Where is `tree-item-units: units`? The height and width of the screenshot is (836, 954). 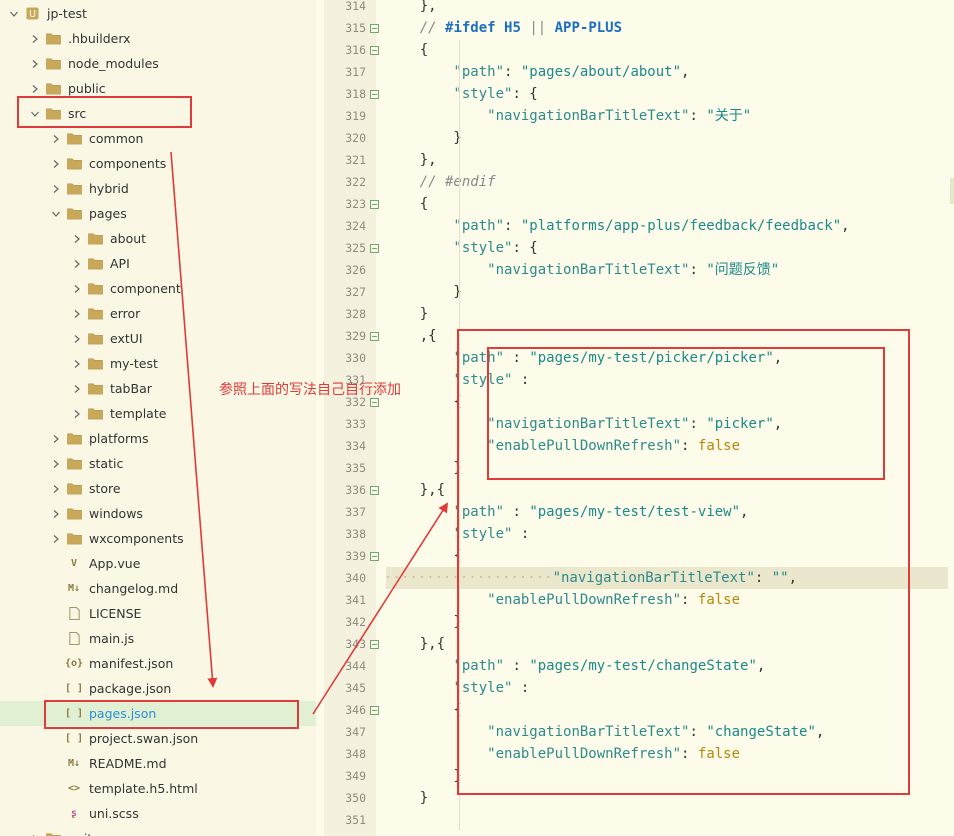 tree-item-units: units is located at coordinates (158, 831).